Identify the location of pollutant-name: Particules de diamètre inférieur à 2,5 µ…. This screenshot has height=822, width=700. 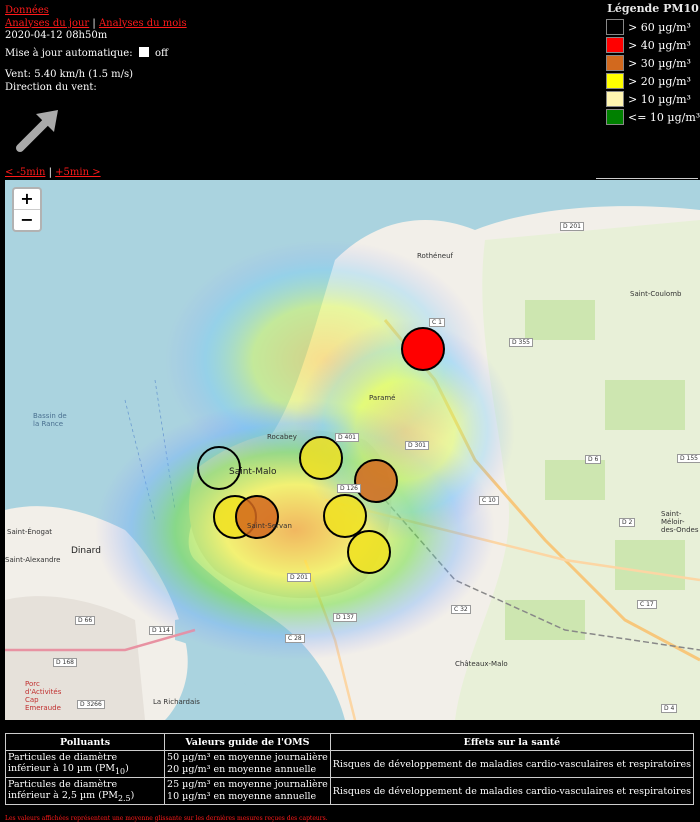
(63, 790).